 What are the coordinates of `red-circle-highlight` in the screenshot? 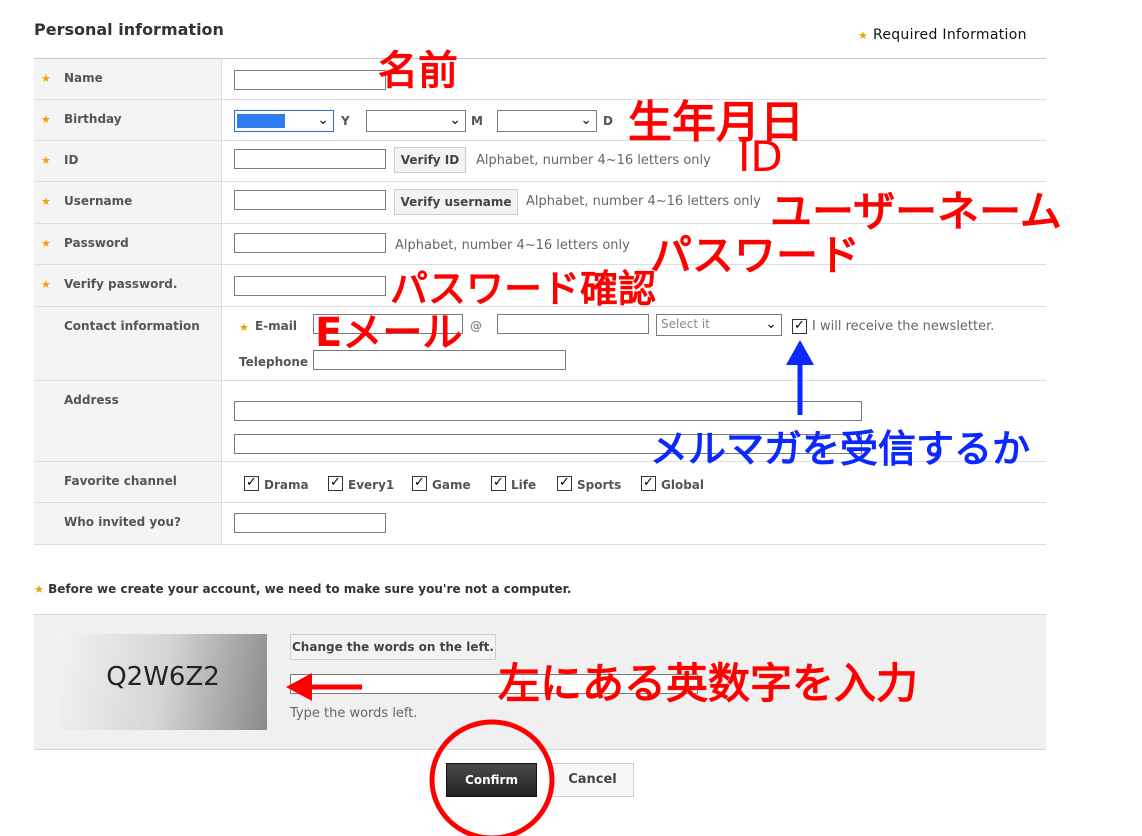 It's located at (492, 777).